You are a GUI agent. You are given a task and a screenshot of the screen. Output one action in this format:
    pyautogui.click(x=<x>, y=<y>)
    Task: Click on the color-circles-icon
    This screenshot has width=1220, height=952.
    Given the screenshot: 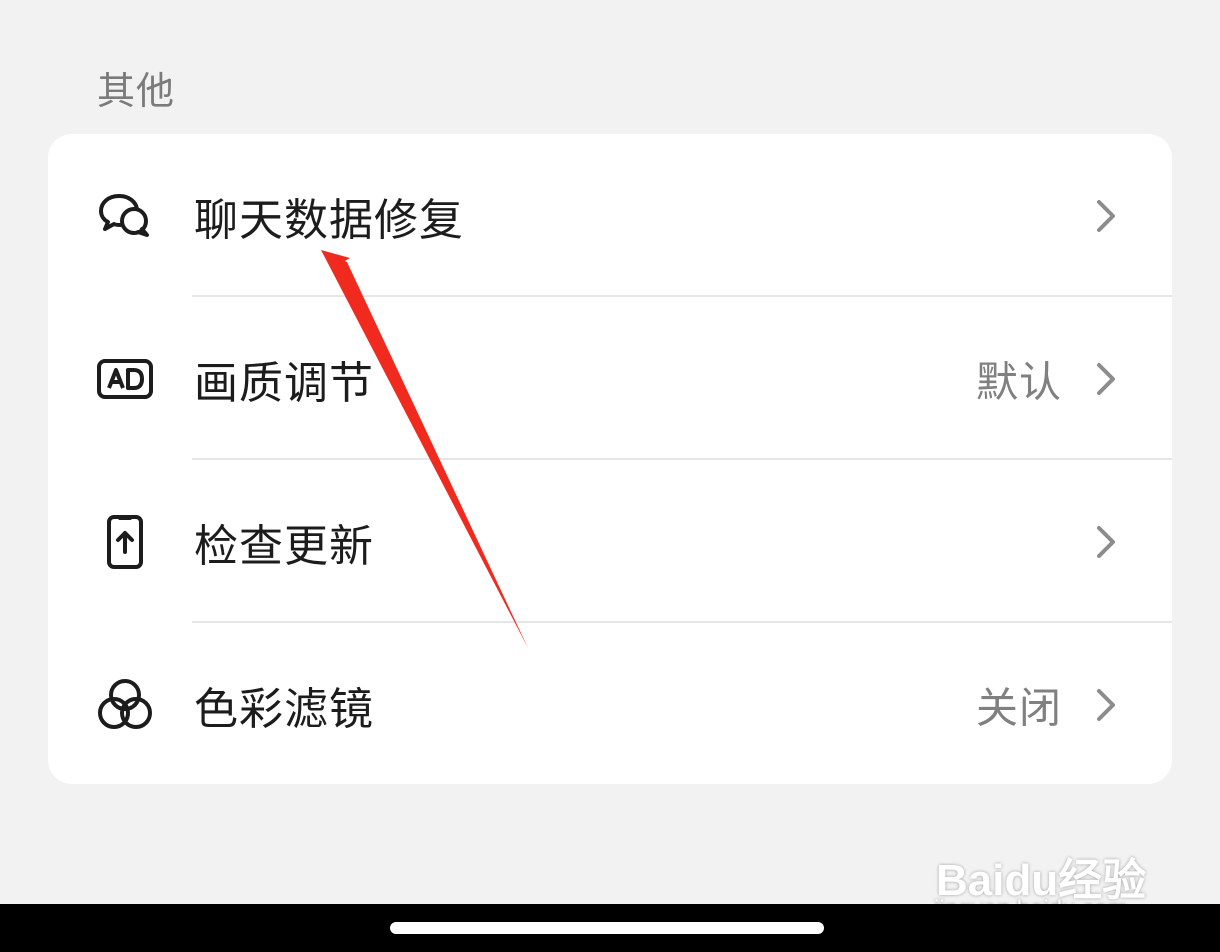 What is the action you would take?
    pyautogui.click(x=125, y=705)
    